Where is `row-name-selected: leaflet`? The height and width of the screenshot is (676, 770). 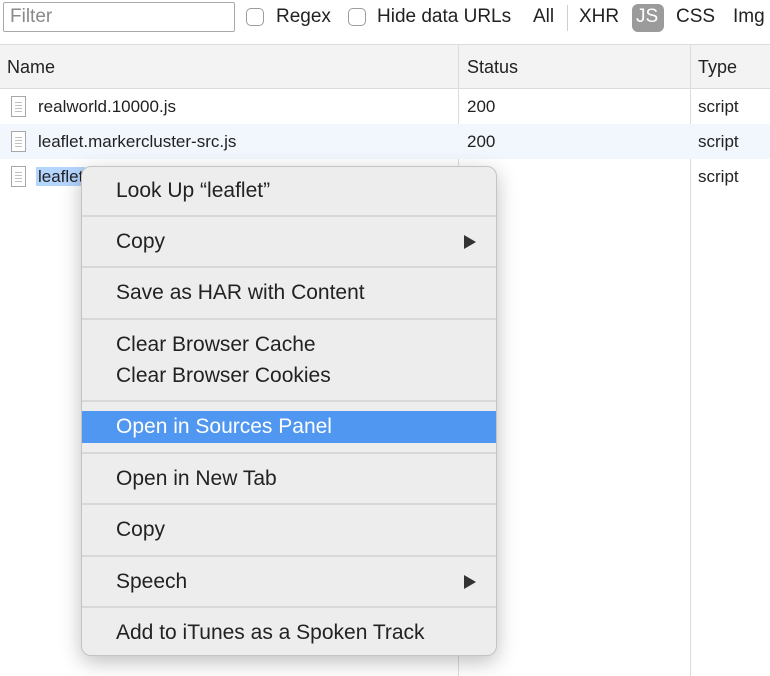
row-name-selected: leaflet is located at coordinates (61, 177).